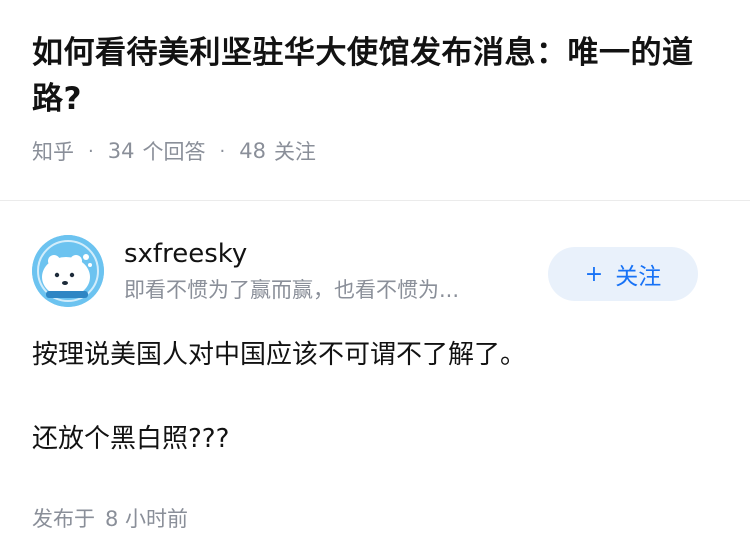  I want to click on answers-count: 34, so click(121, 151).